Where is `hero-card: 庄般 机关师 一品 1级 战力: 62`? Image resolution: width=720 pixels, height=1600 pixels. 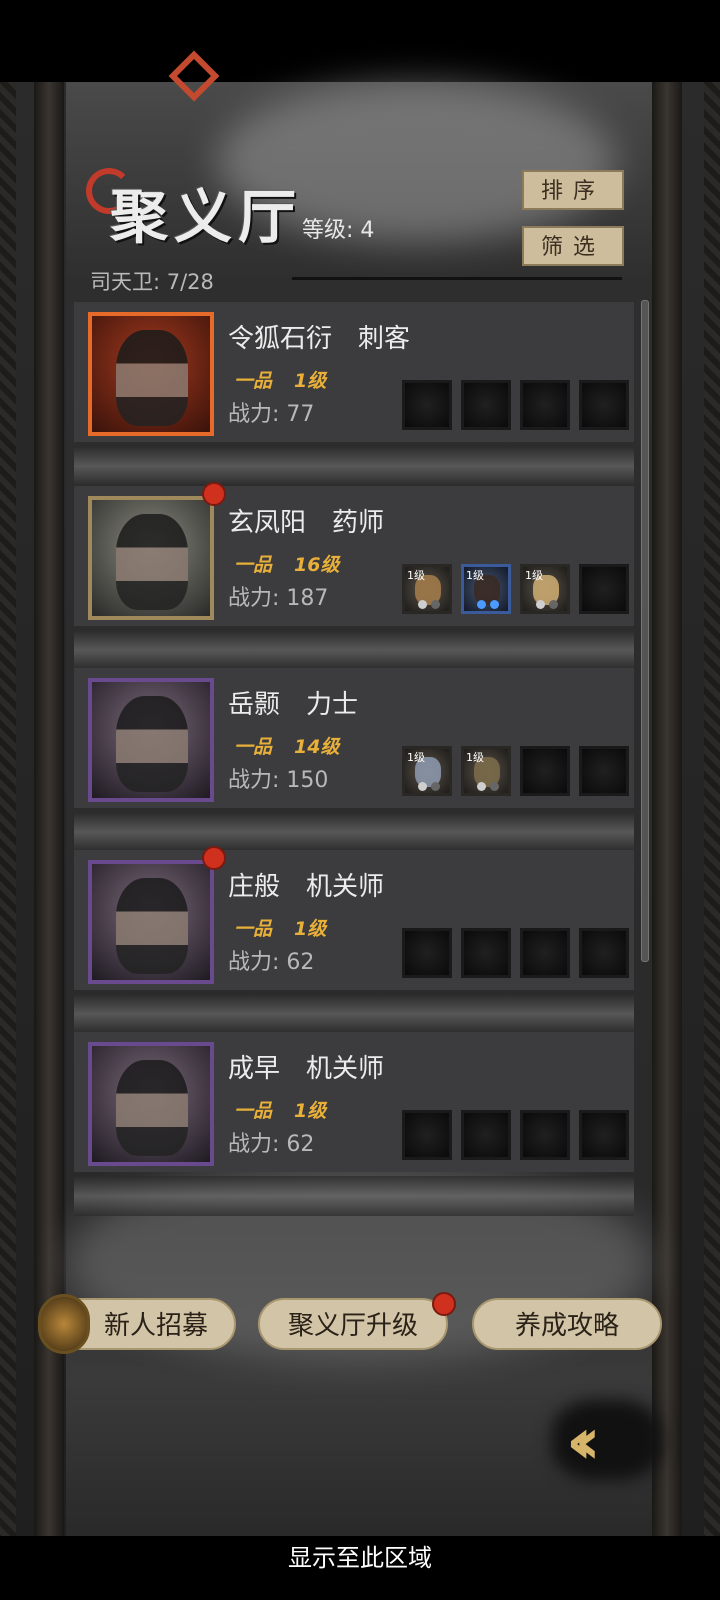
hero-card: 庄般 机关师 一品 1级 战力: 62 is located at coordinates (354, 918).